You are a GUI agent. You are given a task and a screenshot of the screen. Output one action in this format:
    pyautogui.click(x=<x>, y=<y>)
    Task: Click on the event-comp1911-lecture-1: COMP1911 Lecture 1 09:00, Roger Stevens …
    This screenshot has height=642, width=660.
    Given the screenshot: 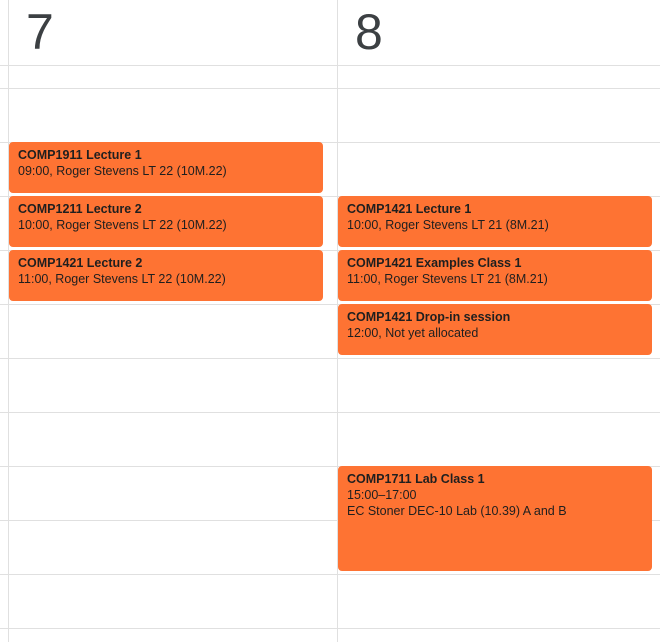 What is the action you would take?
    pyautogui.click(x=166, y=167)
    